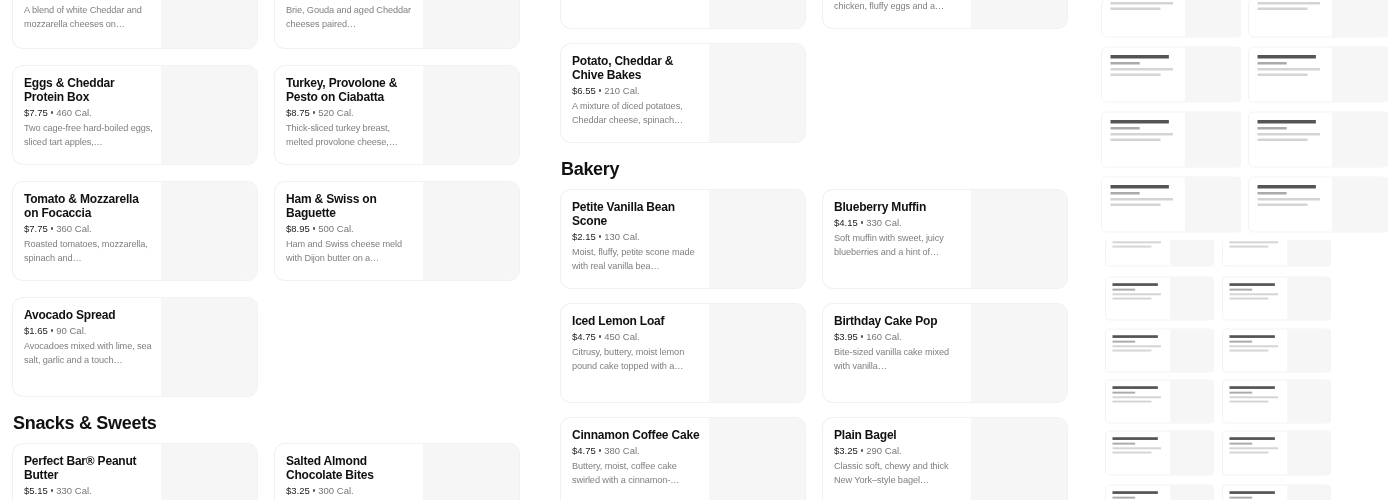 The image size is (1400, 500). What do you see at coordinates (865, 435) in the screenshot?
I see `item-name: Plain Bagel` at bounding box center [865, 435].